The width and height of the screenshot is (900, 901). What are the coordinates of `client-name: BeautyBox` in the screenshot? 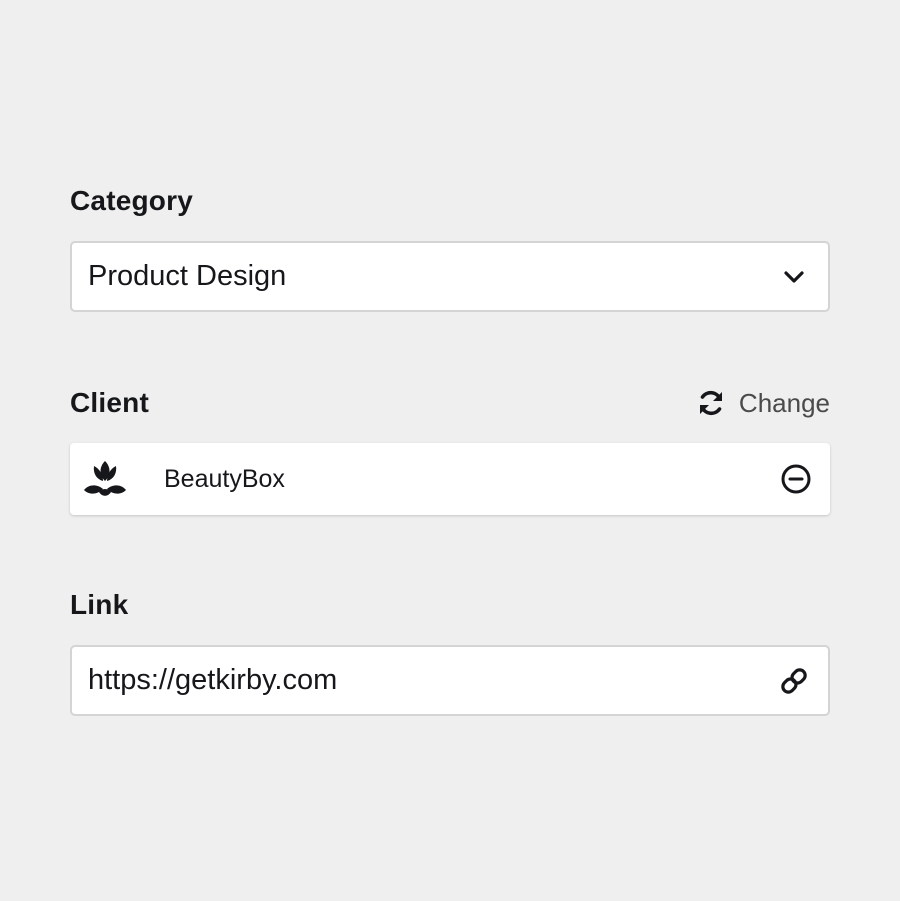 It's located at (224, 478).